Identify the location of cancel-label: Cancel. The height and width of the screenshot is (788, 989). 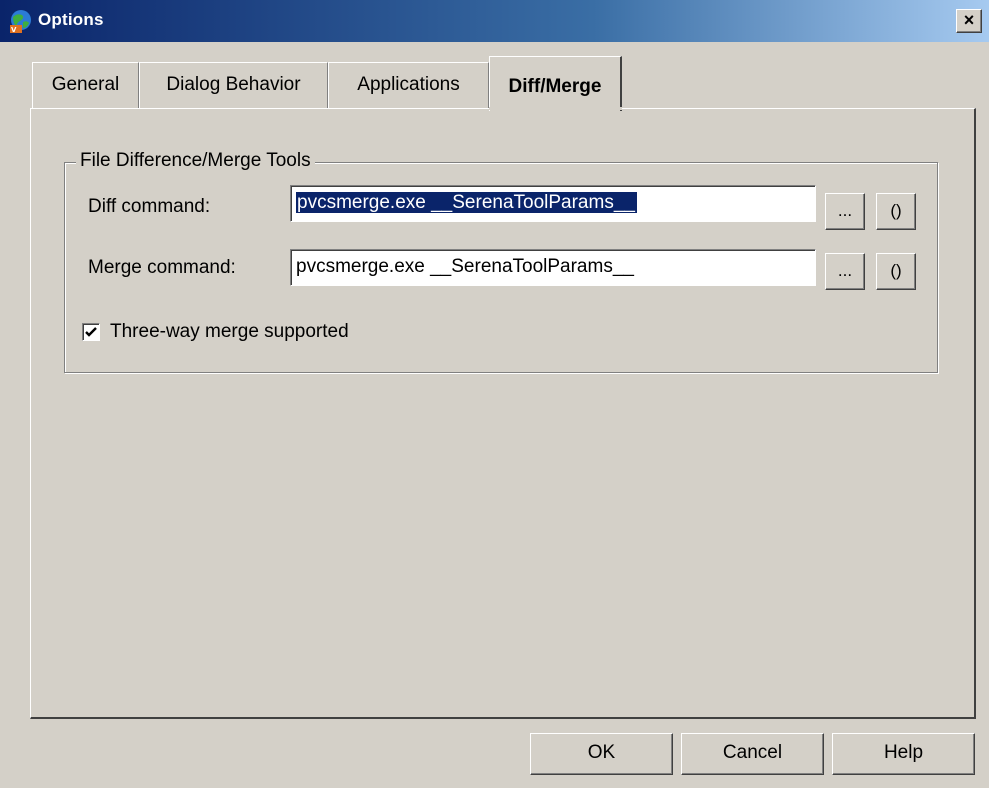
(752, 752).